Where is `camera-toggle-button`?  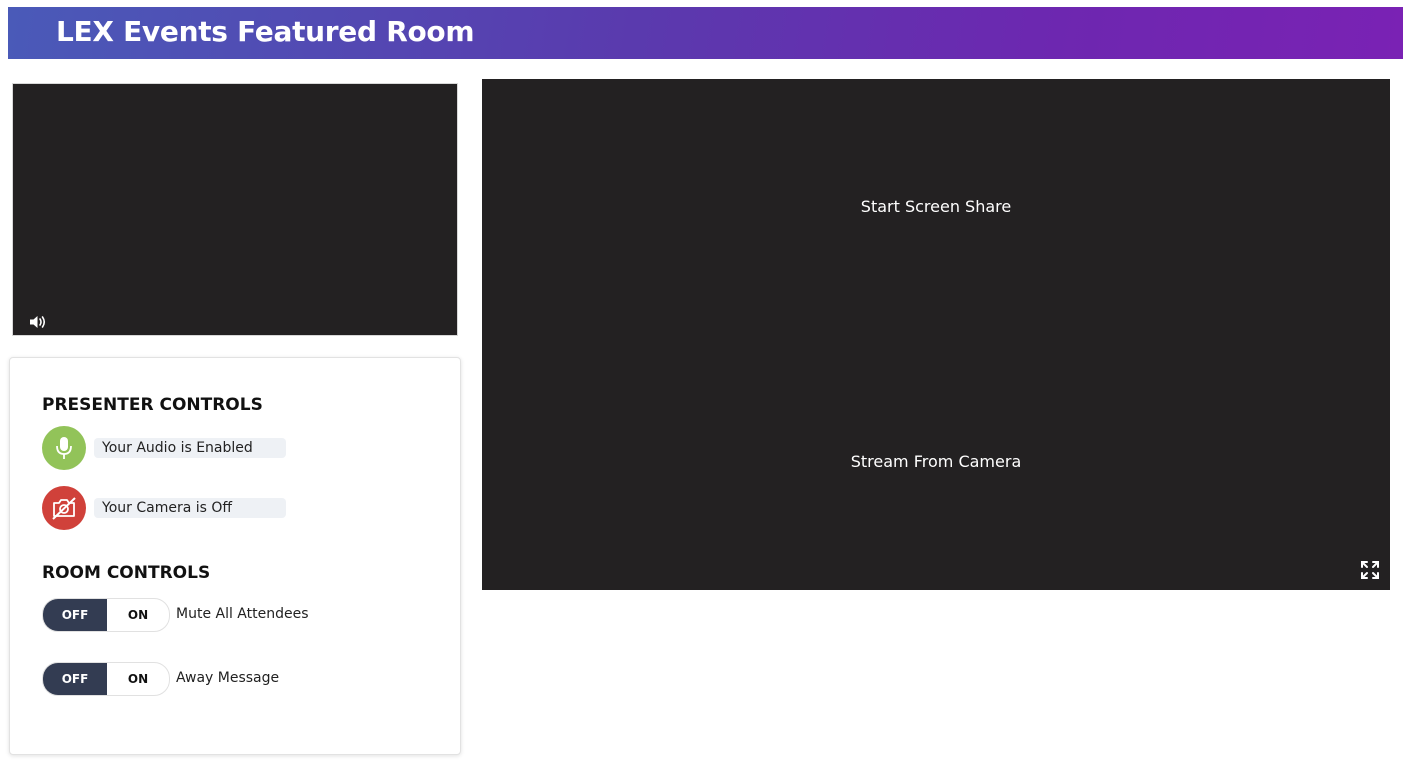 camera-toggle-button is located at coordinates (64, 508).